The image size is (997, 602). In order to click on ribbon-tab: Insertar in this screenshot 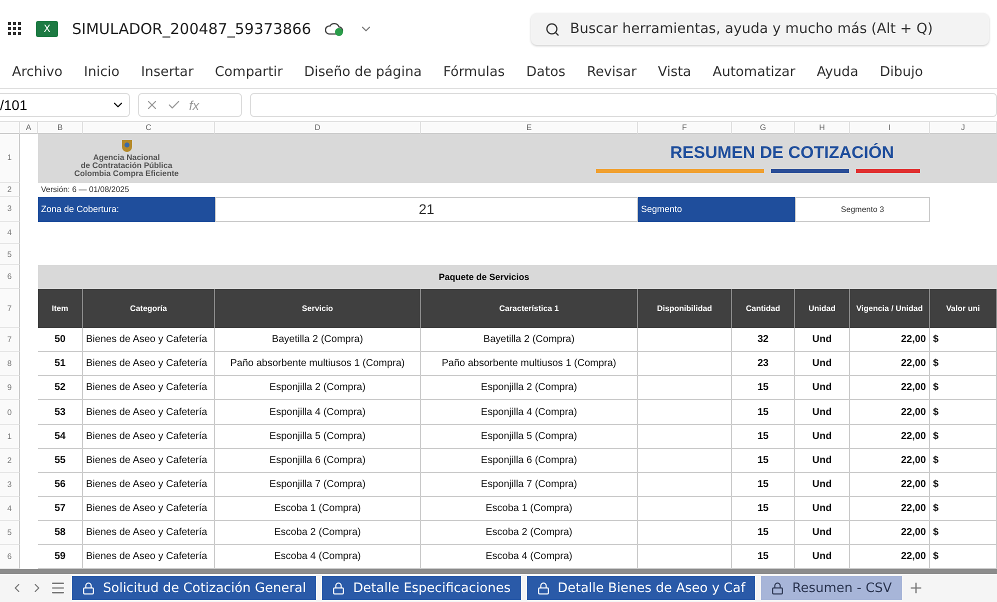, I will do `click(167, 73)`.